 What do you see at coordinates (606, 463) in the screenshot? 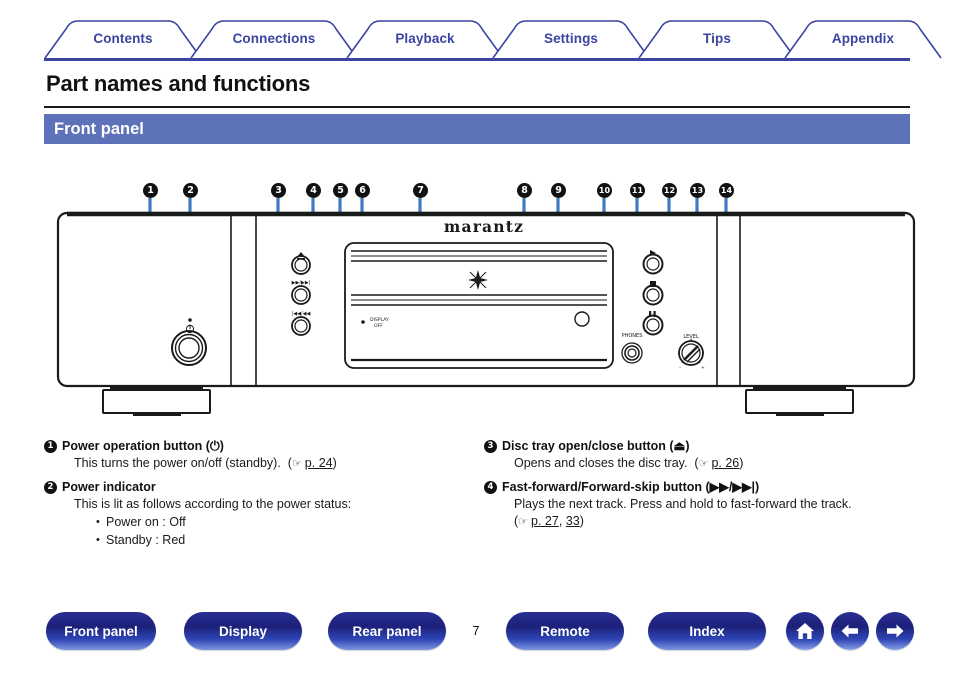
I see `description-body-text: Opens and closes the disc tray. (` at bounding box center [606, 463].